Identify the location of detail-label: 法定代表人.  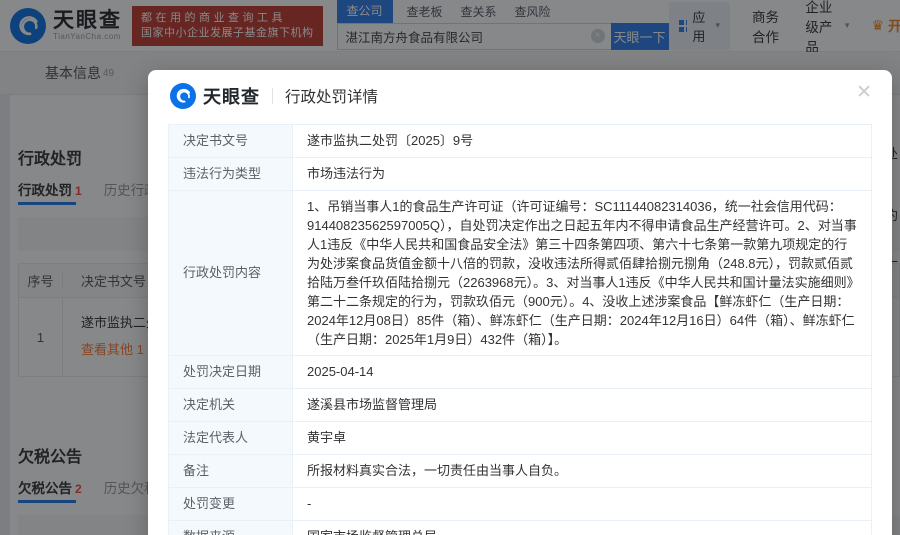
(230, 438).